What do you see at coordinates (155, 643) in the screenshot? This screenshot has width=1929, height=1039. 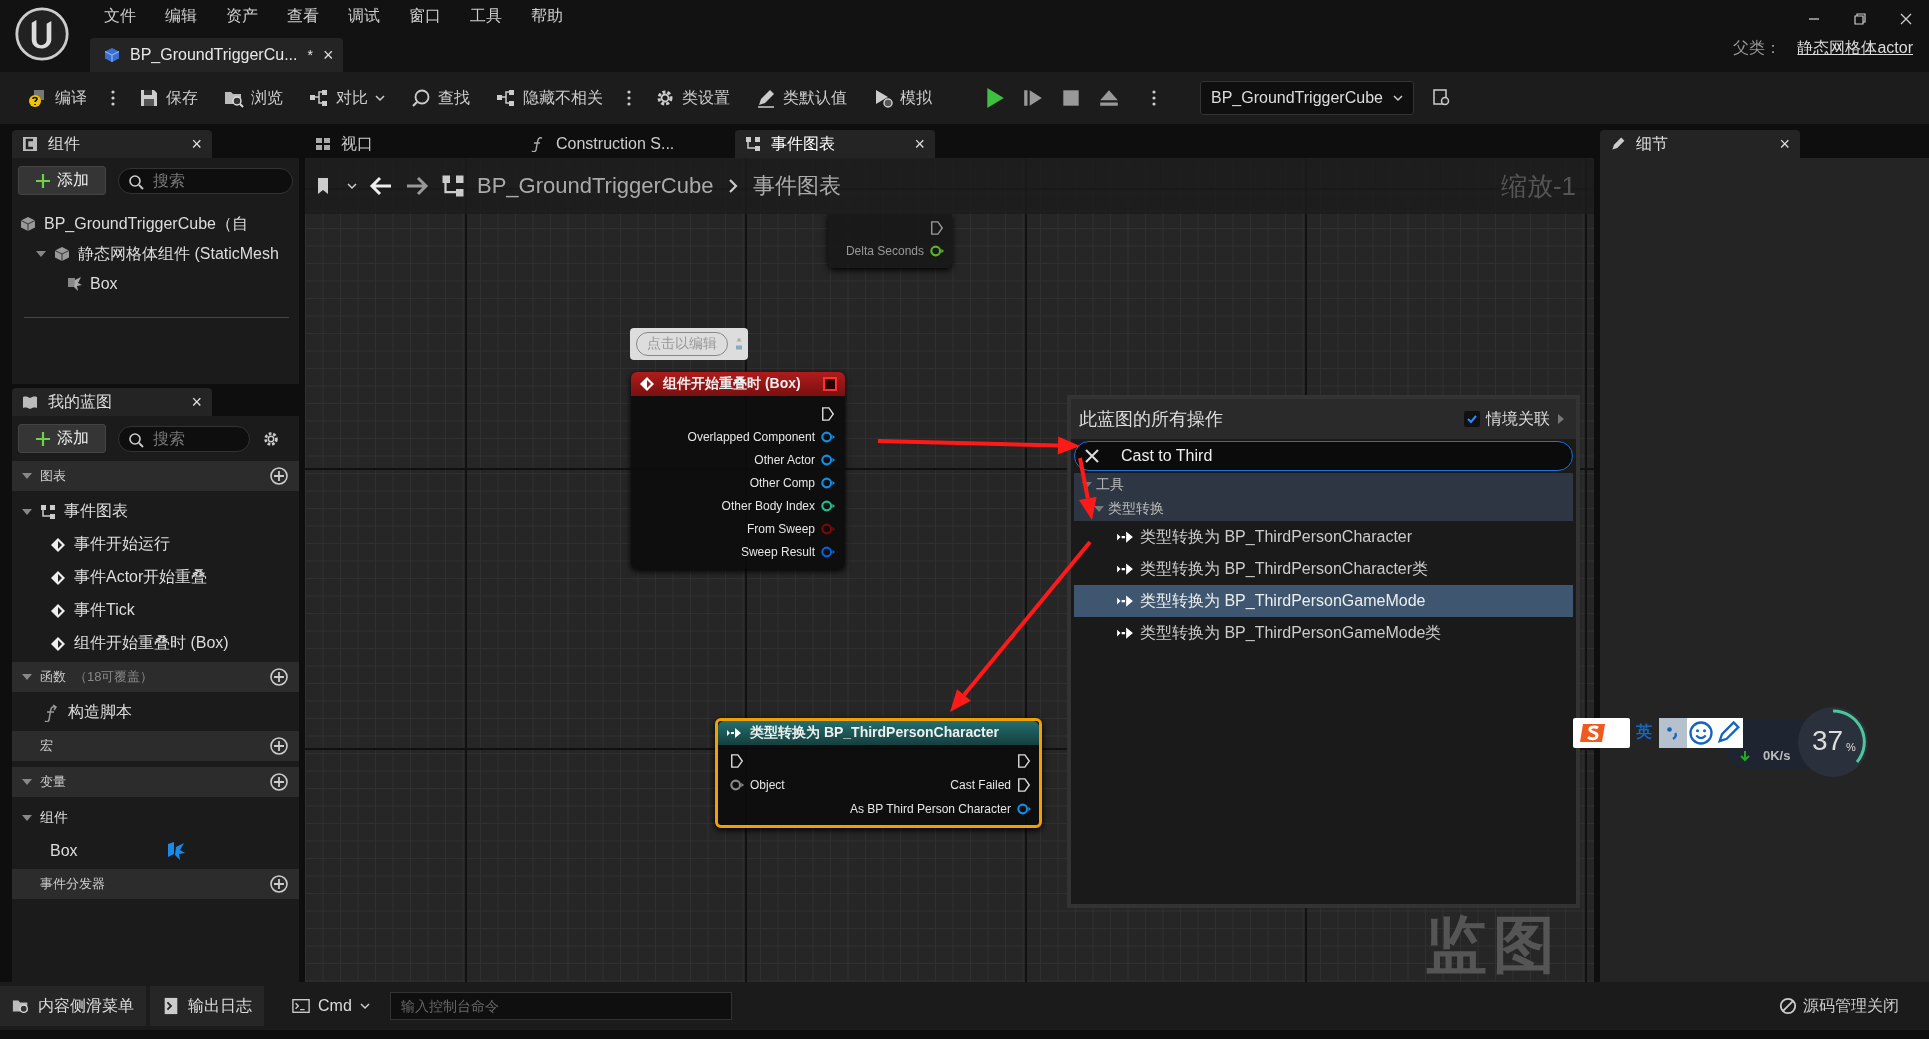 I see `tree-item: 组件开始重叠时 (Box)` at bounding box center [155, 643].